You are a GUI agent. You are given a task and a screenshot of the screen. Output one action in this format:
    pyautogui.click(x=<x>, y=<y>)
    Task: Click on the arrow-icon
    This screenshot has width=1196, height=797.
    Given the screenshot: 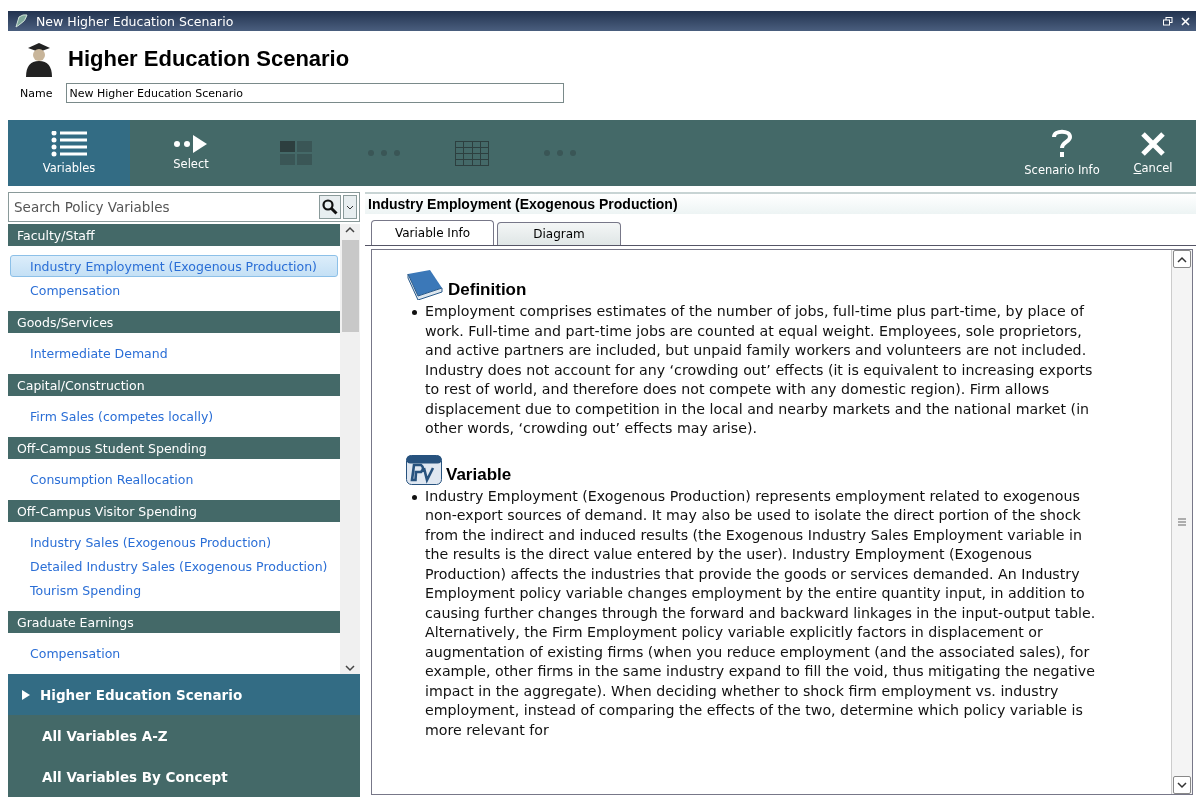 What is the action you would take?
    pyautogui.click(x=191, y=144)
    